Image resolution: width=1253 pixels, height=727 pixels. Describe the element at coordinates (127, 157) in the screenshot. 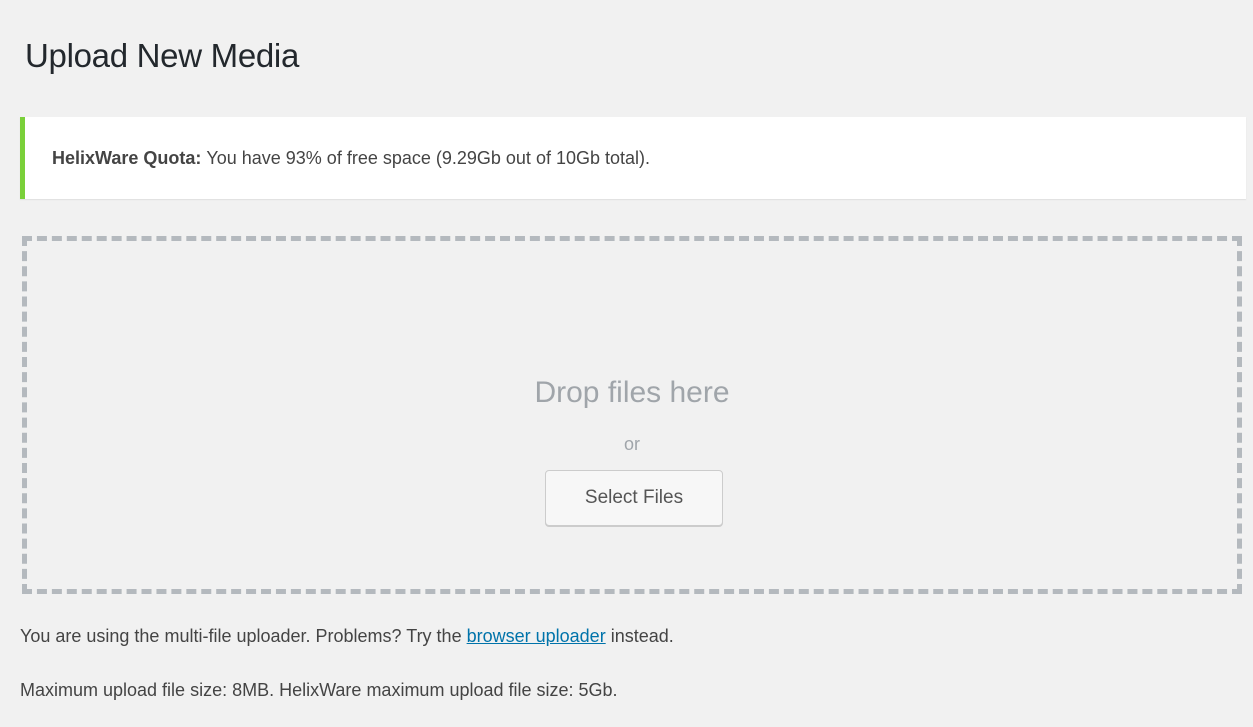

I see `quota-label: HelixWare Quota:` at that location.